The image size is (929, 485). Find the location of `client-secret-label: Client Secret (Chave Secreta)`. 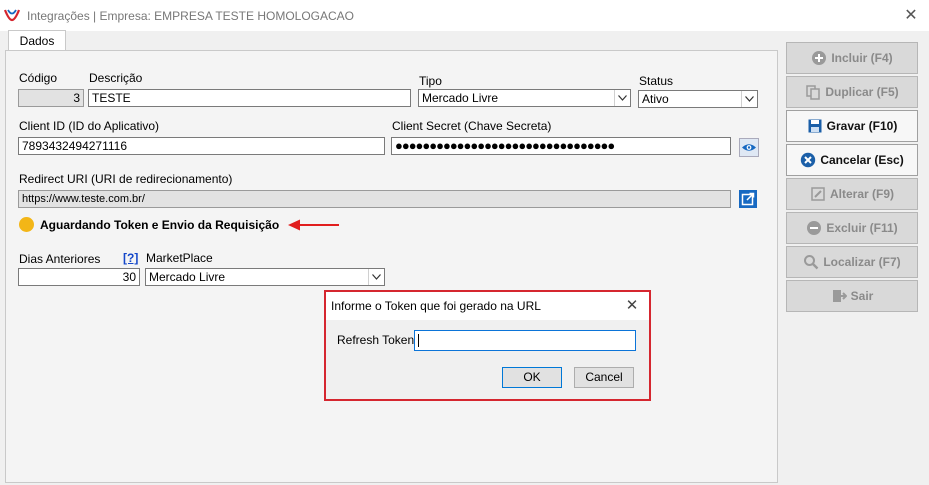

client-secret-label: Client Secret (Chave Secreta) is located at coordinates (472, 126).